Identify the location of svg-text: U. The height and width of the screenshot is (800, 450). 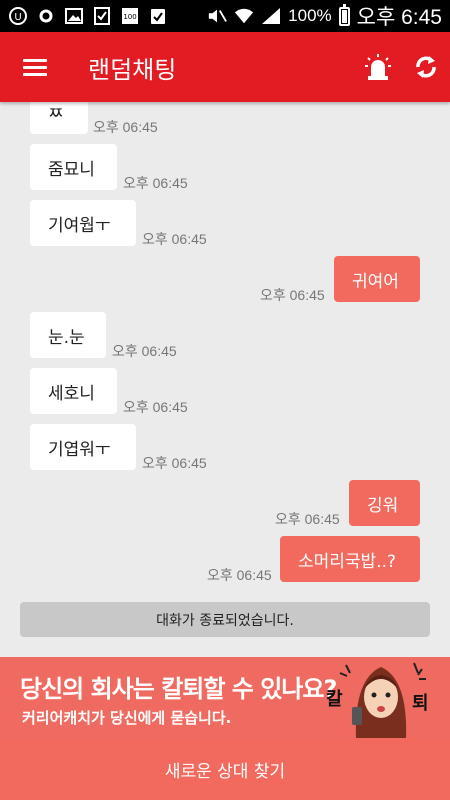
(17, 17).